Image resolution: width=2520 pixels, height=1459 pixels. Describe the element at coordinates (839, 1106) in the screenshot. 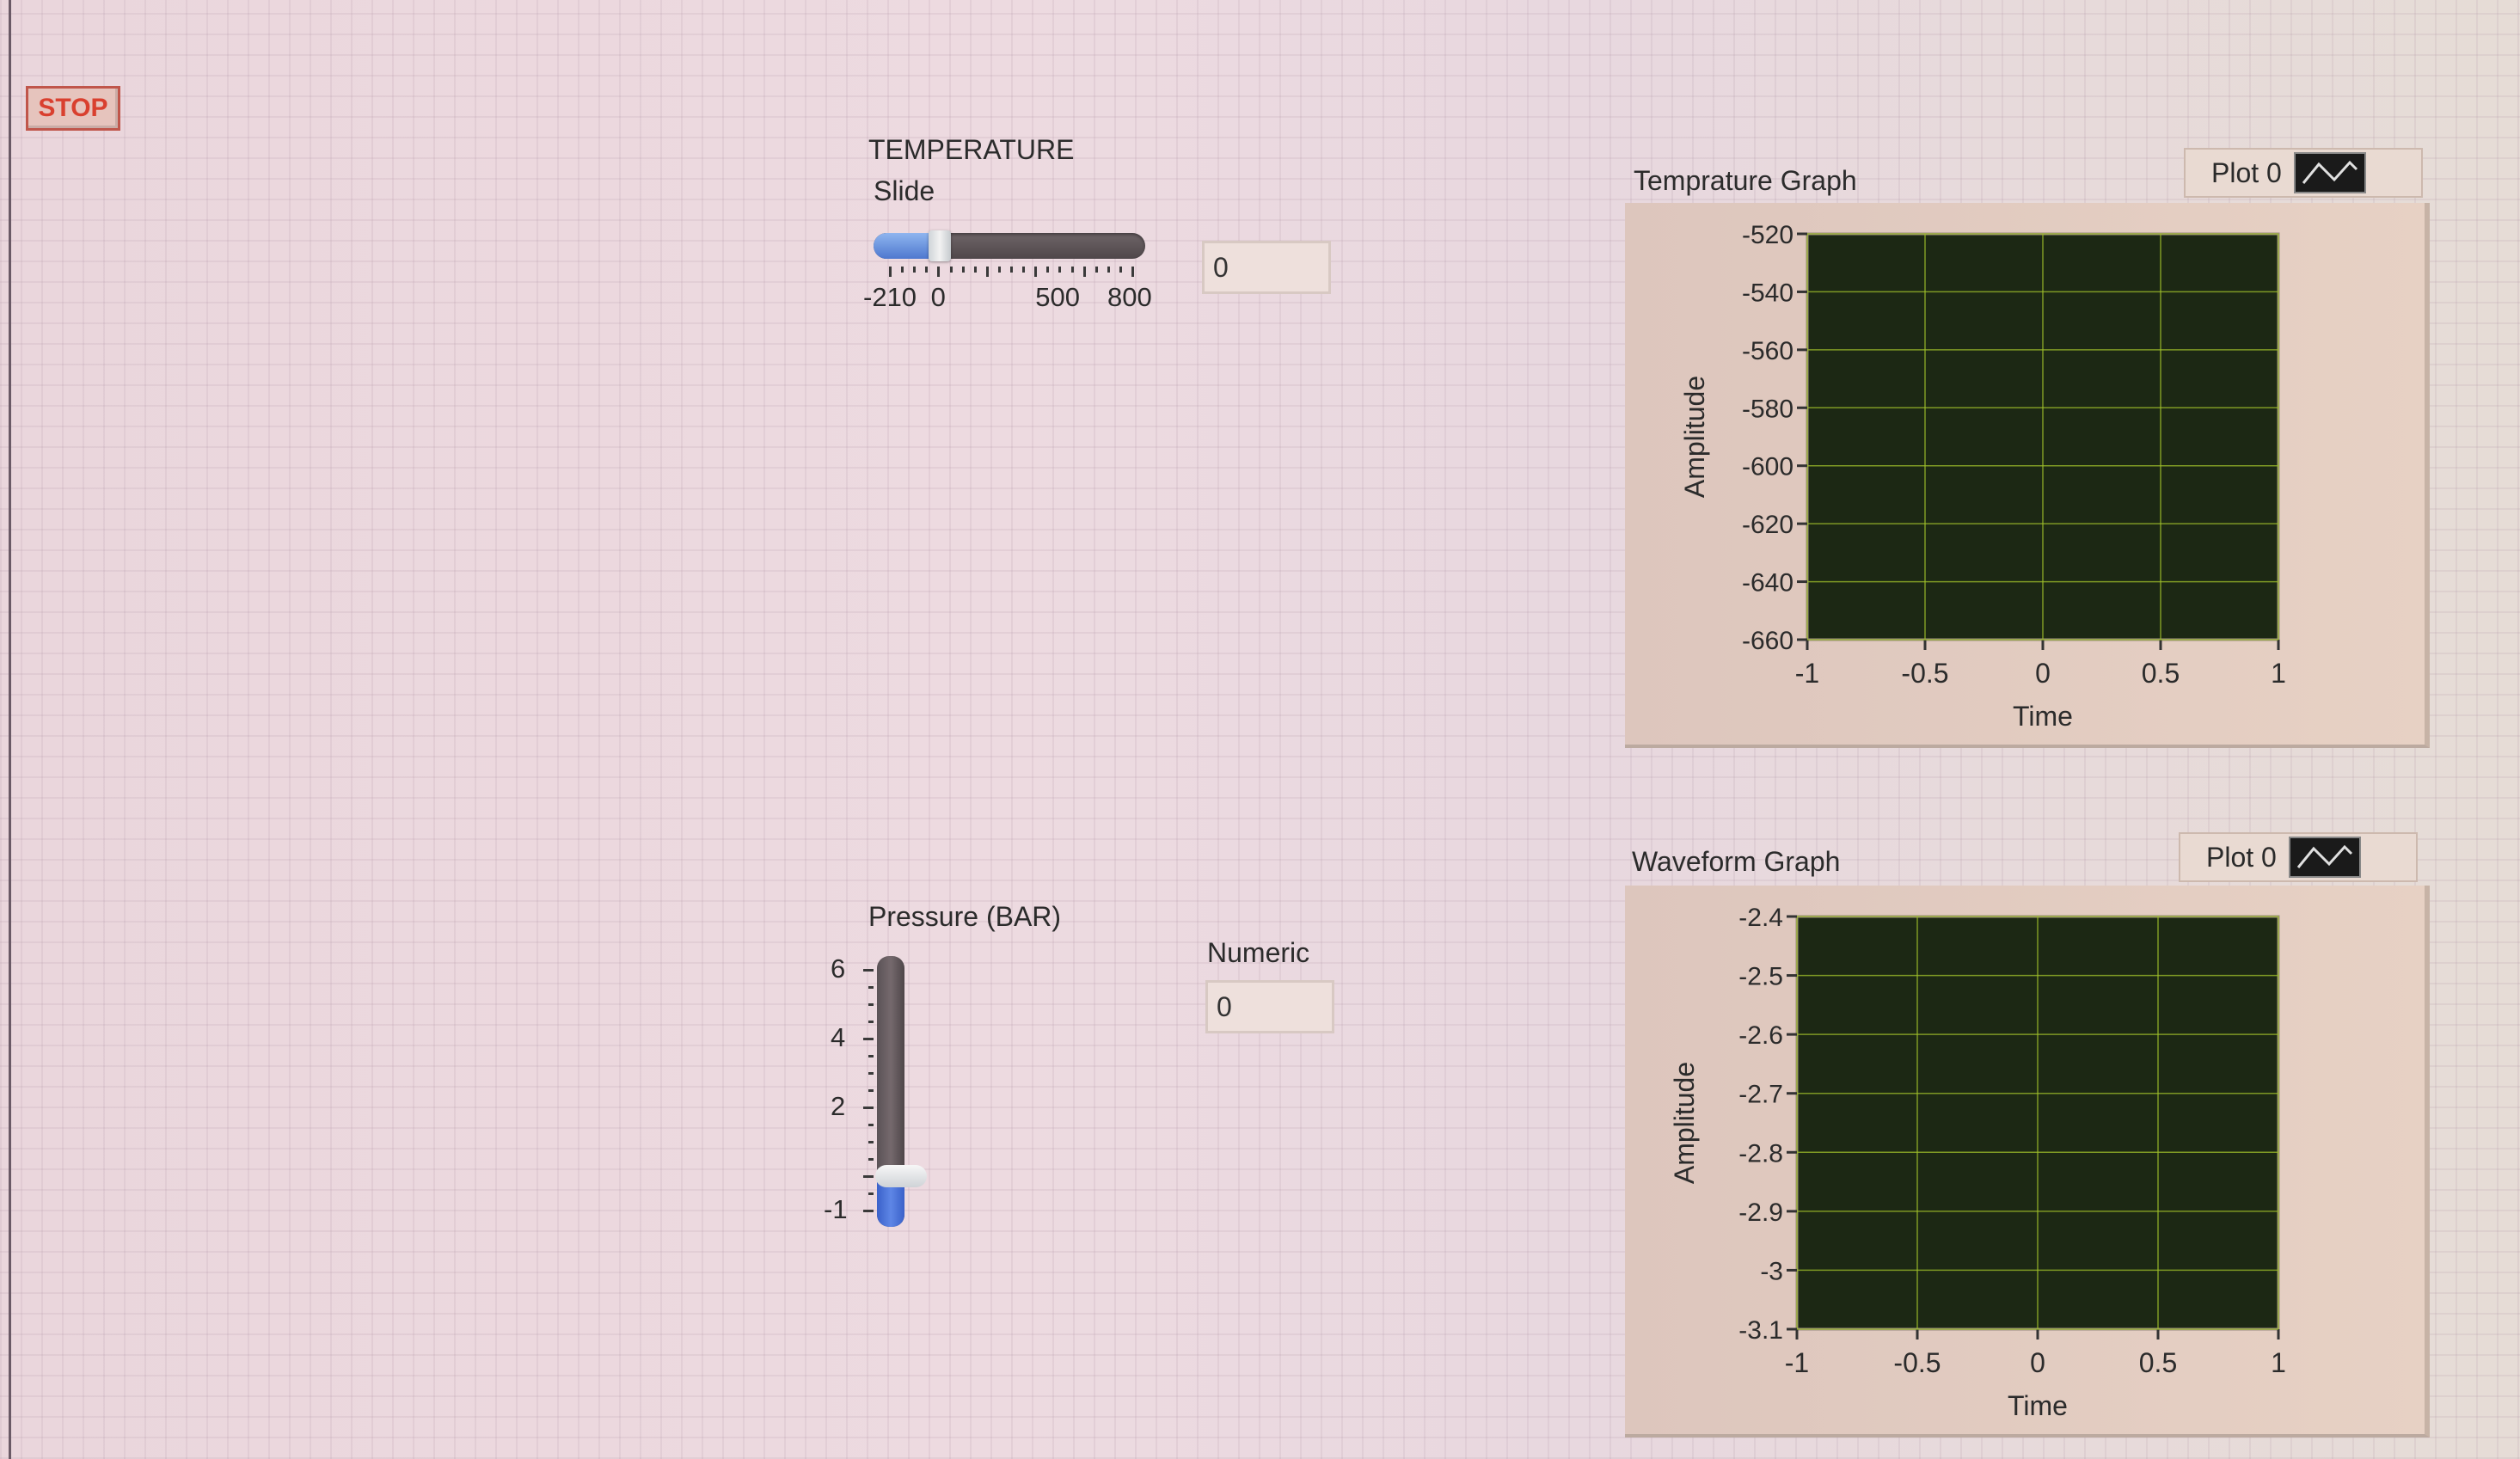

I see `tank-tick-label: 2` at that location.